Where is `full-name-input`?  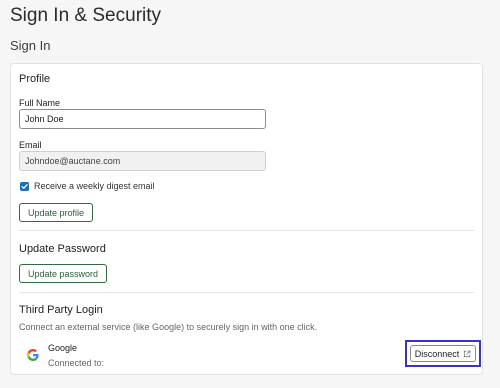
full-name-input is located at coordinates (142, 119).